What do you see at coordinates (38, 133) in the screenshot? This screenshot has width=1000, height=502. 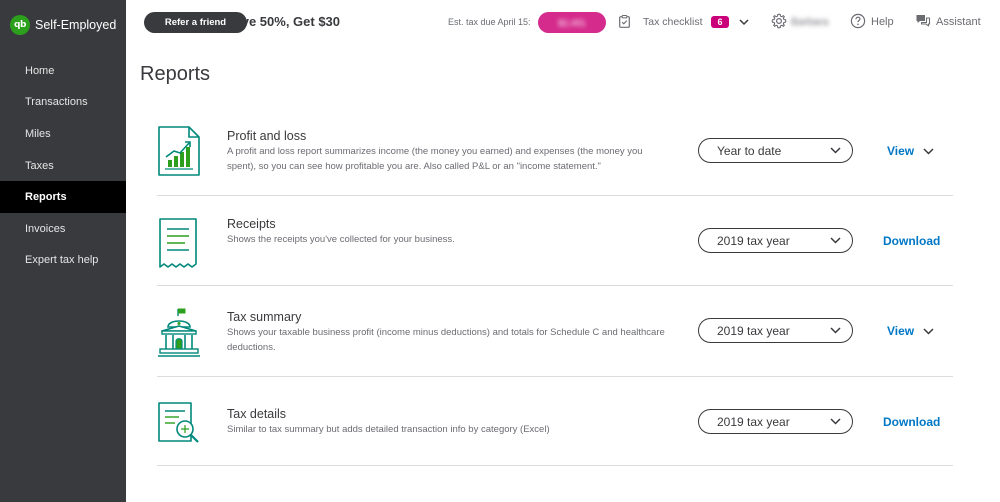 I see `sidebar-item-label: Miles` at bounding box center [38, 133].